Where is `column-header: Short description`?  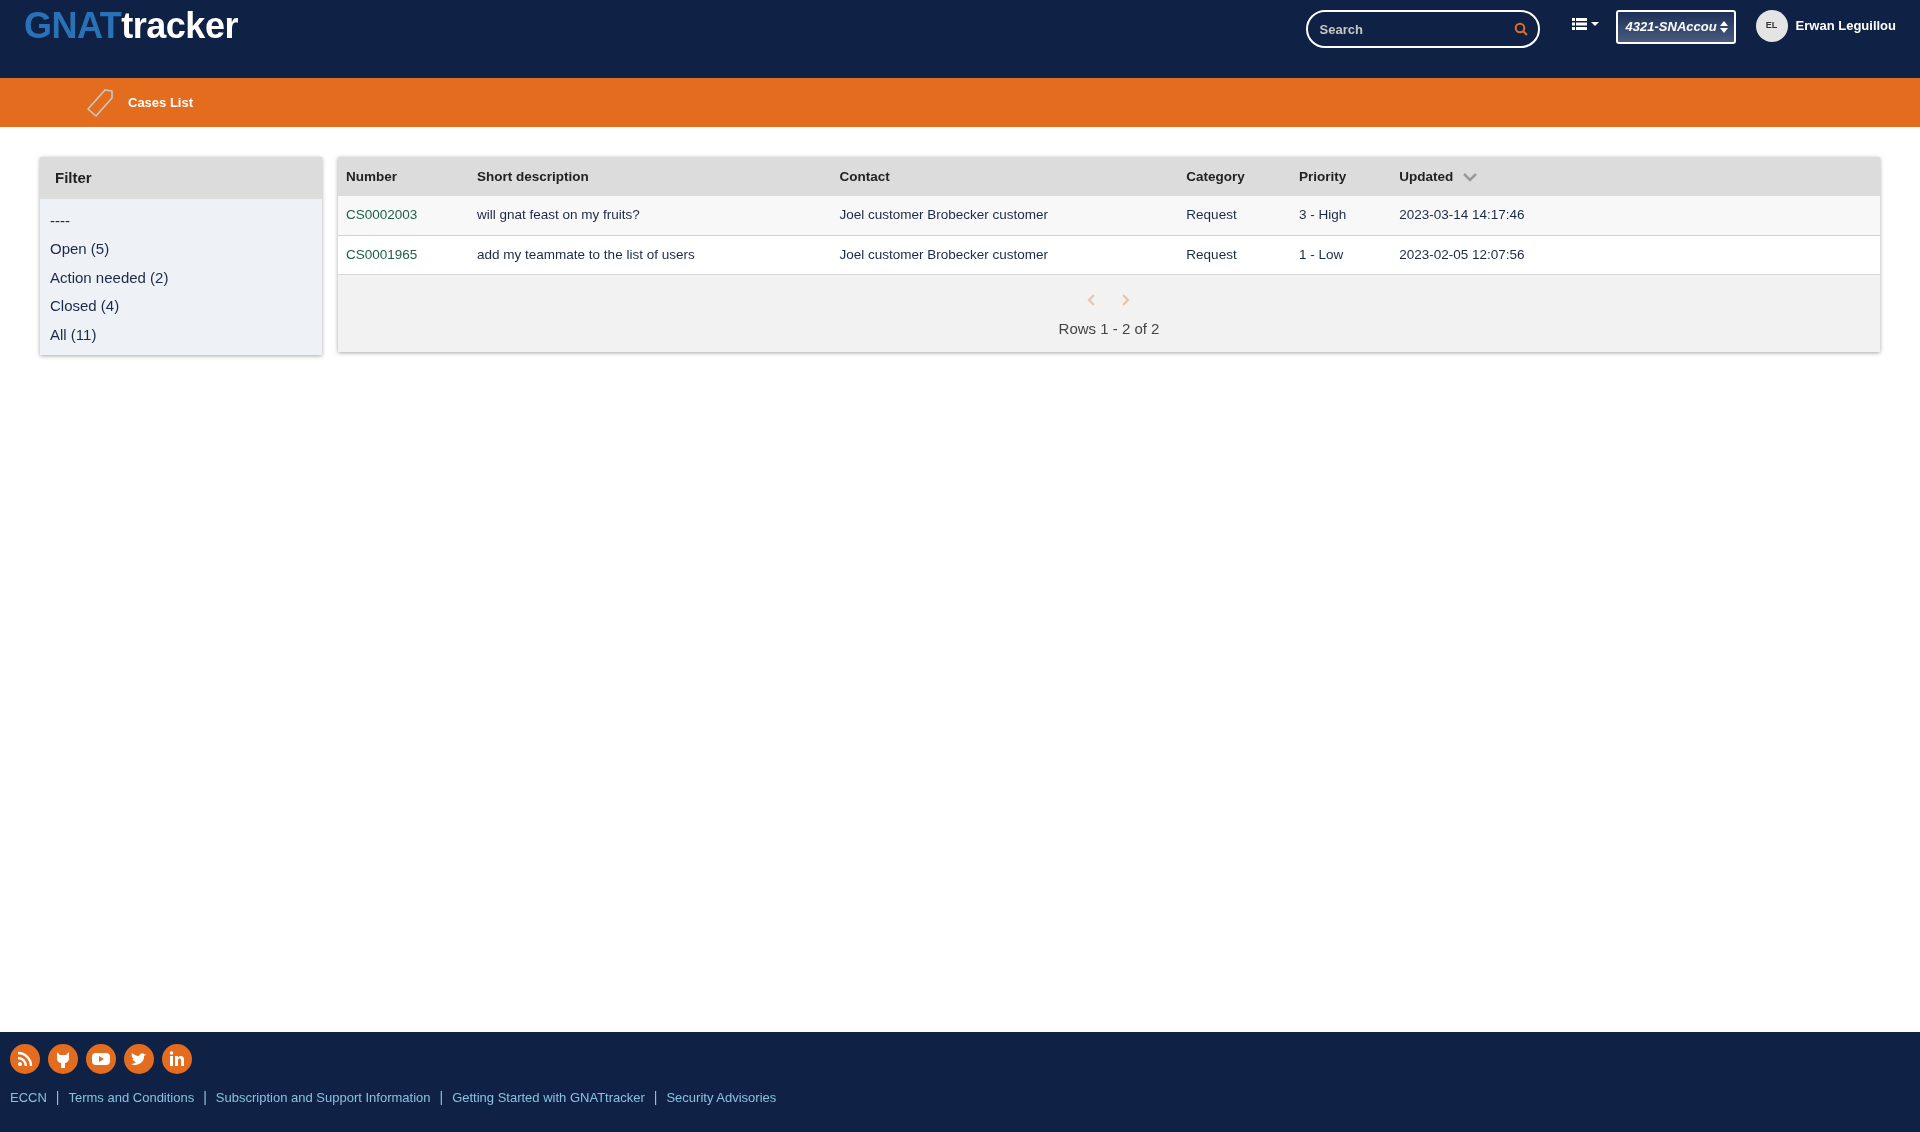
column-header: Short description is located at coordinates (533, 176).